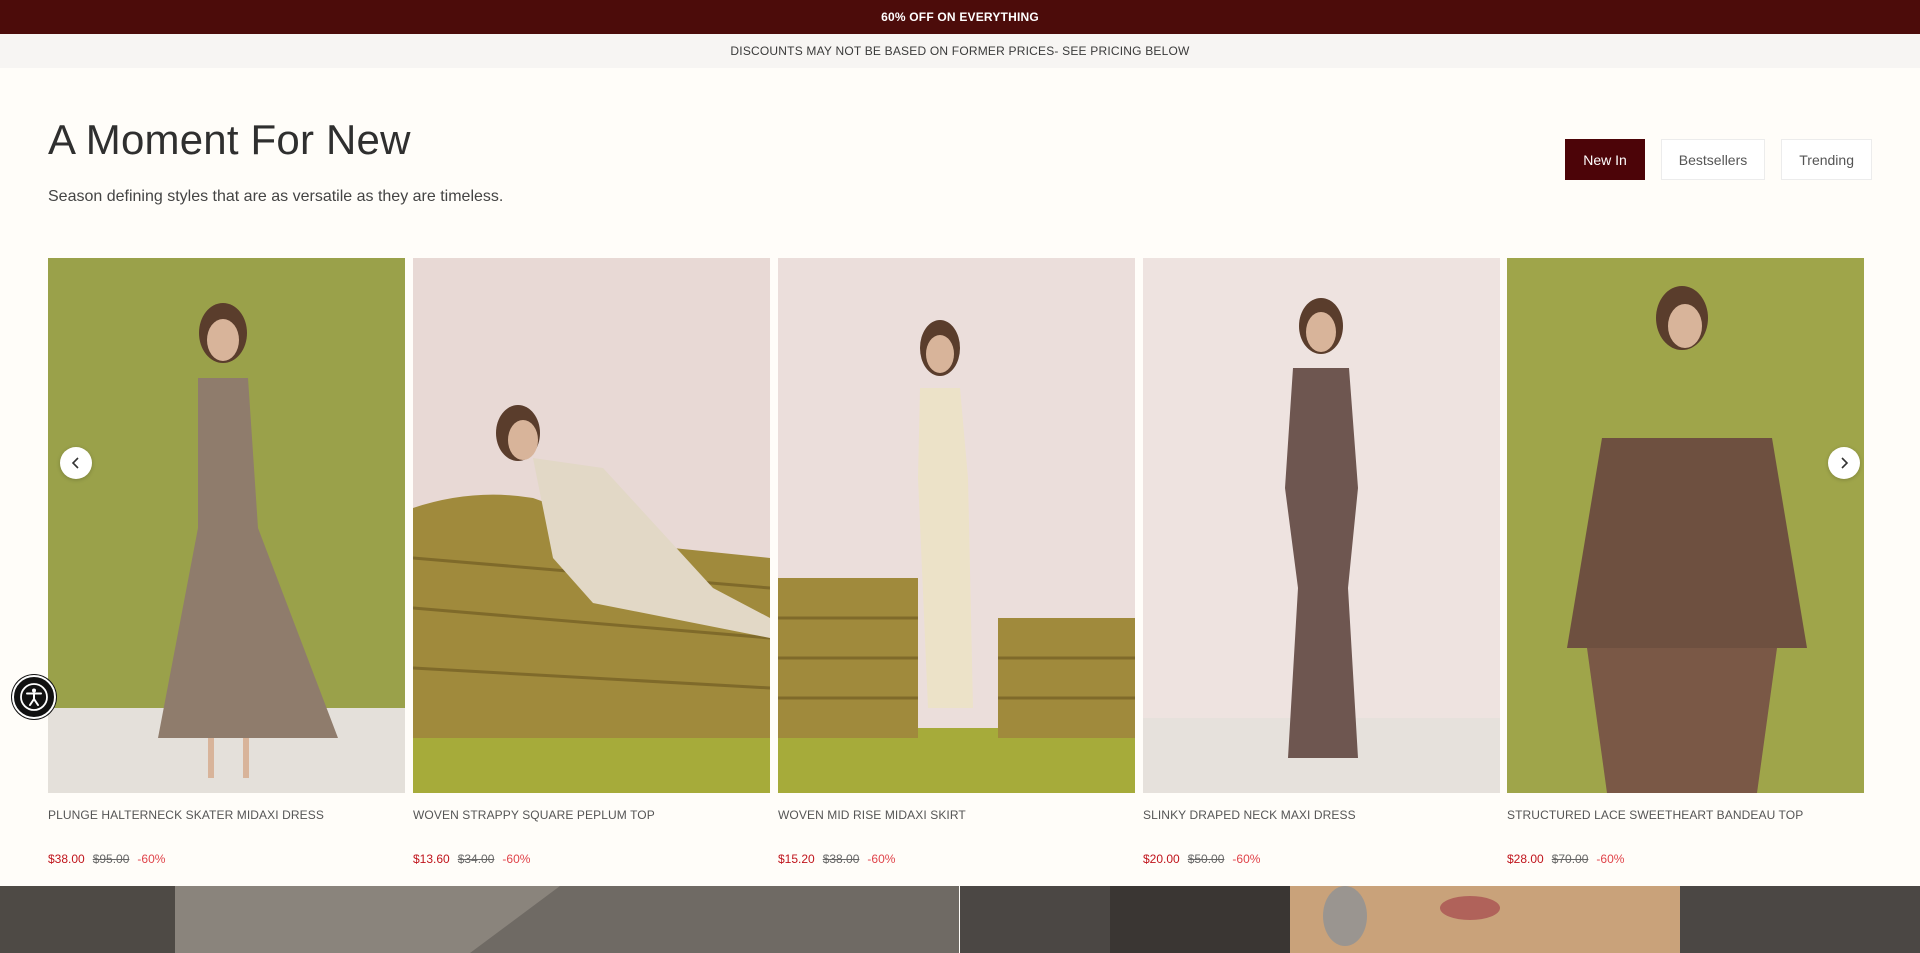 Image resolution: width=1920 pixels, height=953 pixels. I want to click on sale-price: $28.00, so click(1525, 859).